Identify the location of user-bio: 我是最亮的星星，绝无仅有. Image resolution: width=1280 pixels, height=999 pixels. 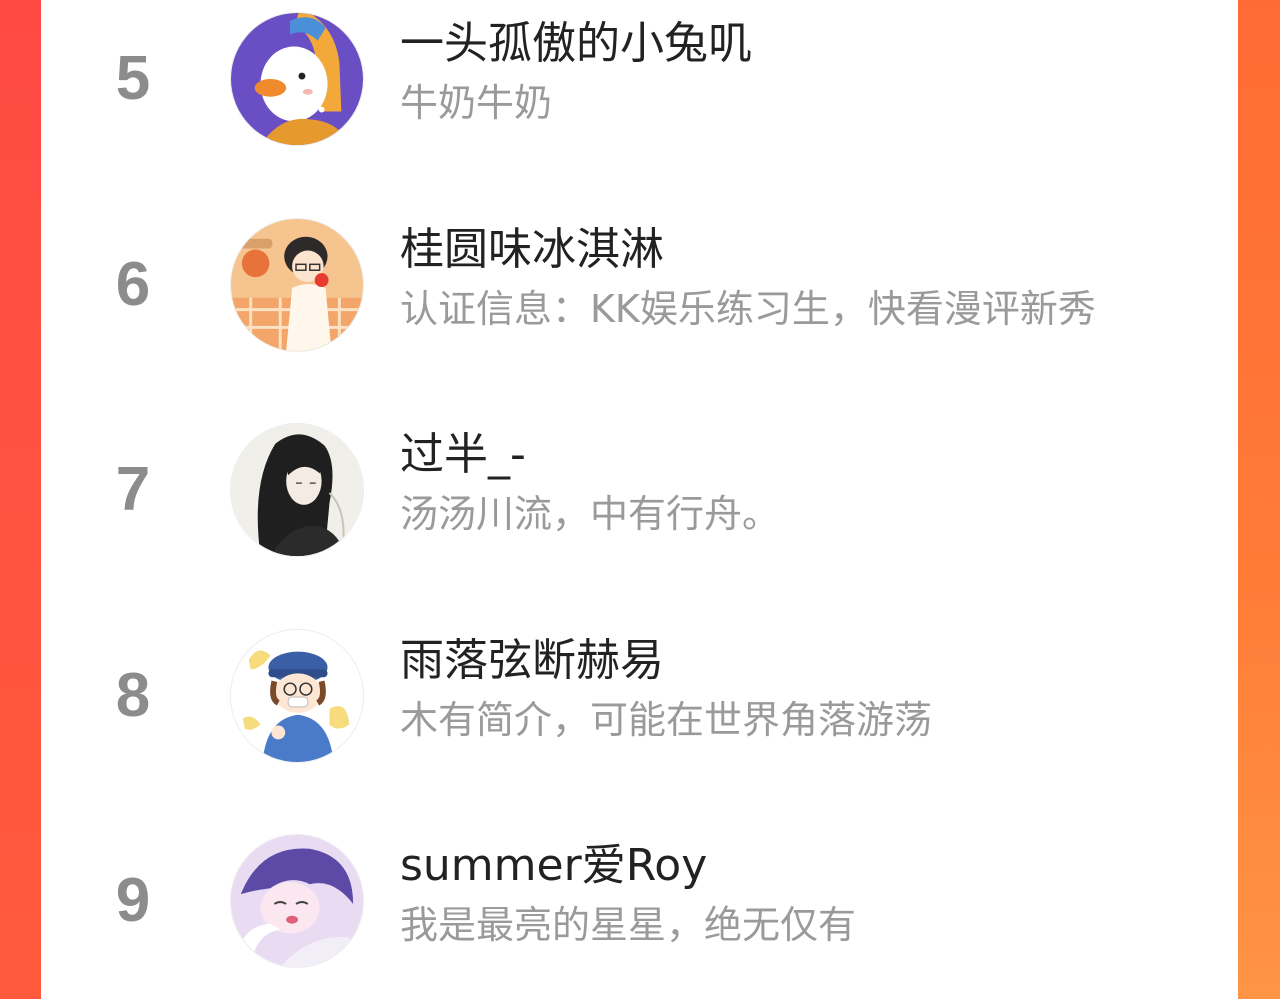
(628, 925).